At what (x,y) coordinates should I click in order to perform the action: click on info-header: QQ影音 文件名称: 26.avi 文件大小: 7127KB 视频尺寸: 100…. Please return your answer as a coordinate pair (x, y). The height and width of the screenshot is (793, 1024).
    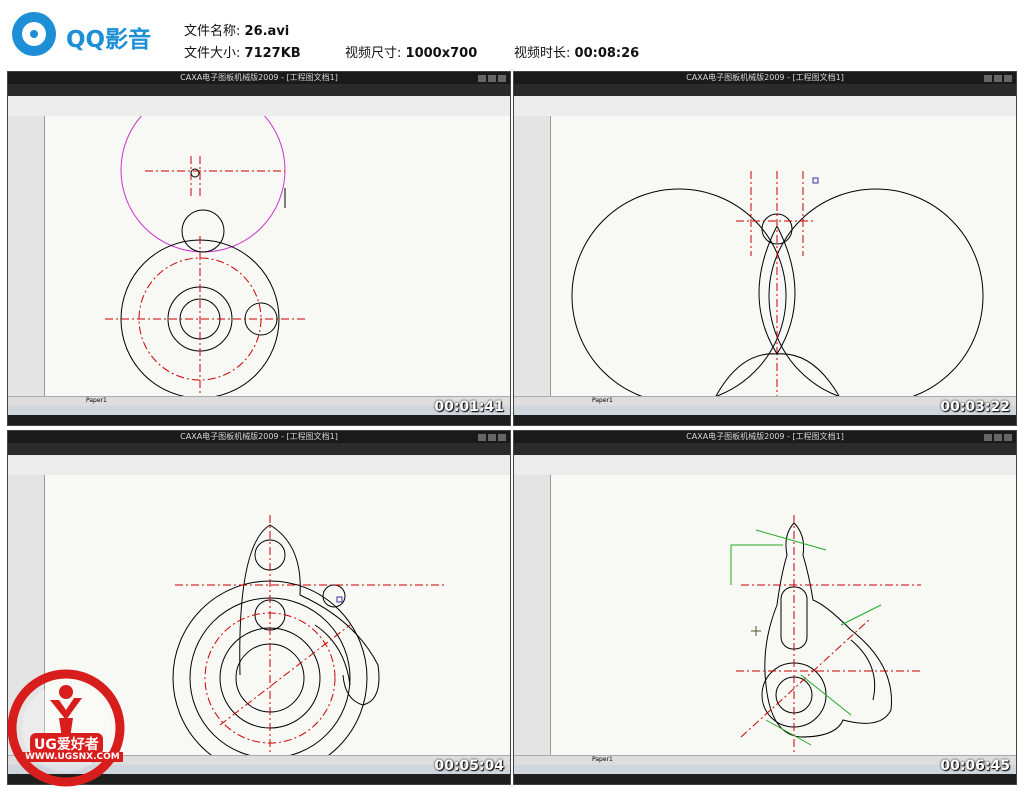
    Looking at the image, I should click on (512, 33).